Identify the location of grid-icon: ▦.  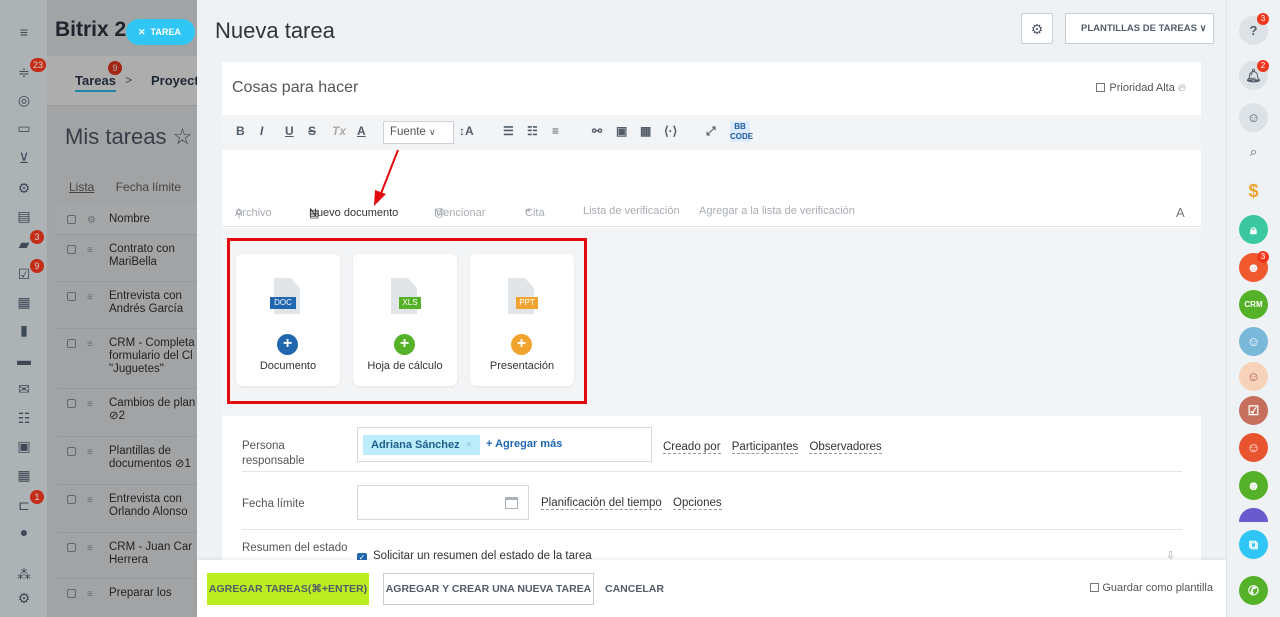
(24, 475).